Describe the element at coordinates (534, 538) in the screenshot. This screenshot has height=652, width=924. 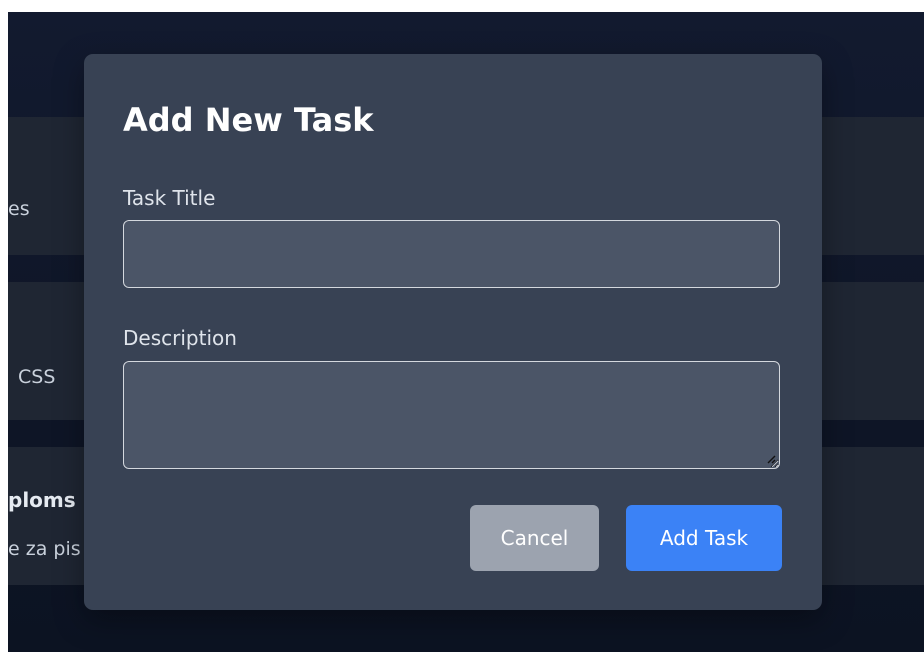
I see `cancel-button: Cancel` at that location.